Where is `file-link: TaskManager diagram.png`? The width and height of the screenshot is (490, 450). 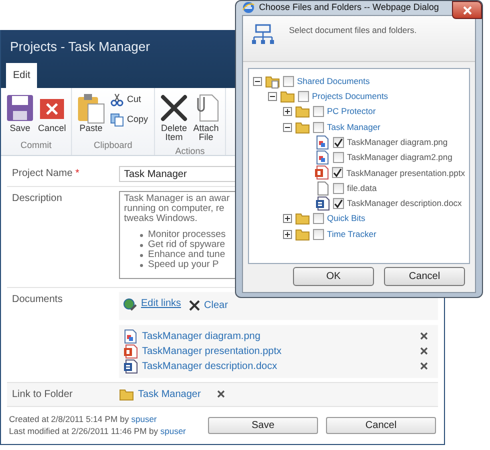 file-link: TaskManager diagram.png is located at coordinates (279, 336).